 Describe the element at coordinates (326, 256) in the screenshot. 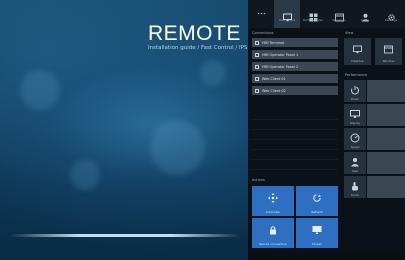

I see `panel-bottom-bar` at that location.